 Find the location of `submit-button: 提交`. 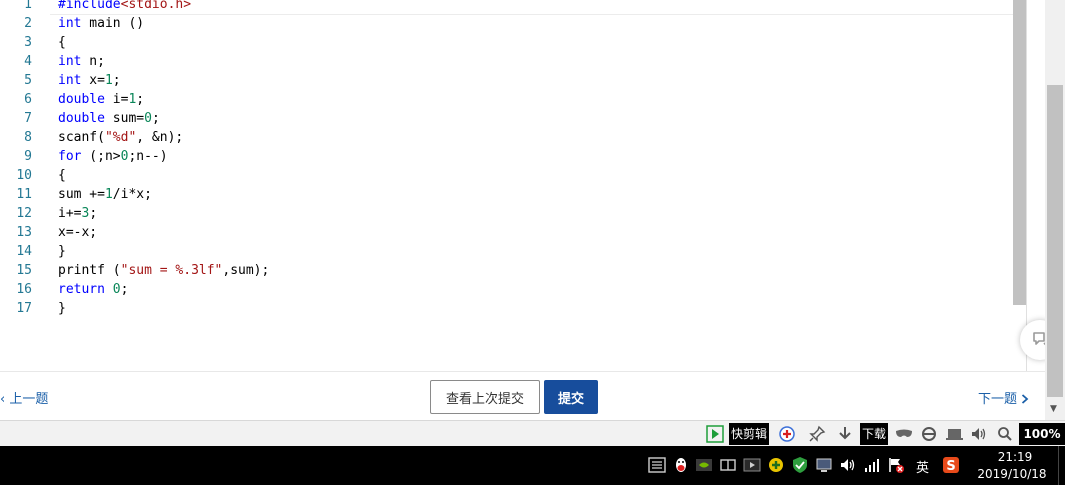

submit-button: 提交 is located at coordinates (571, 397).